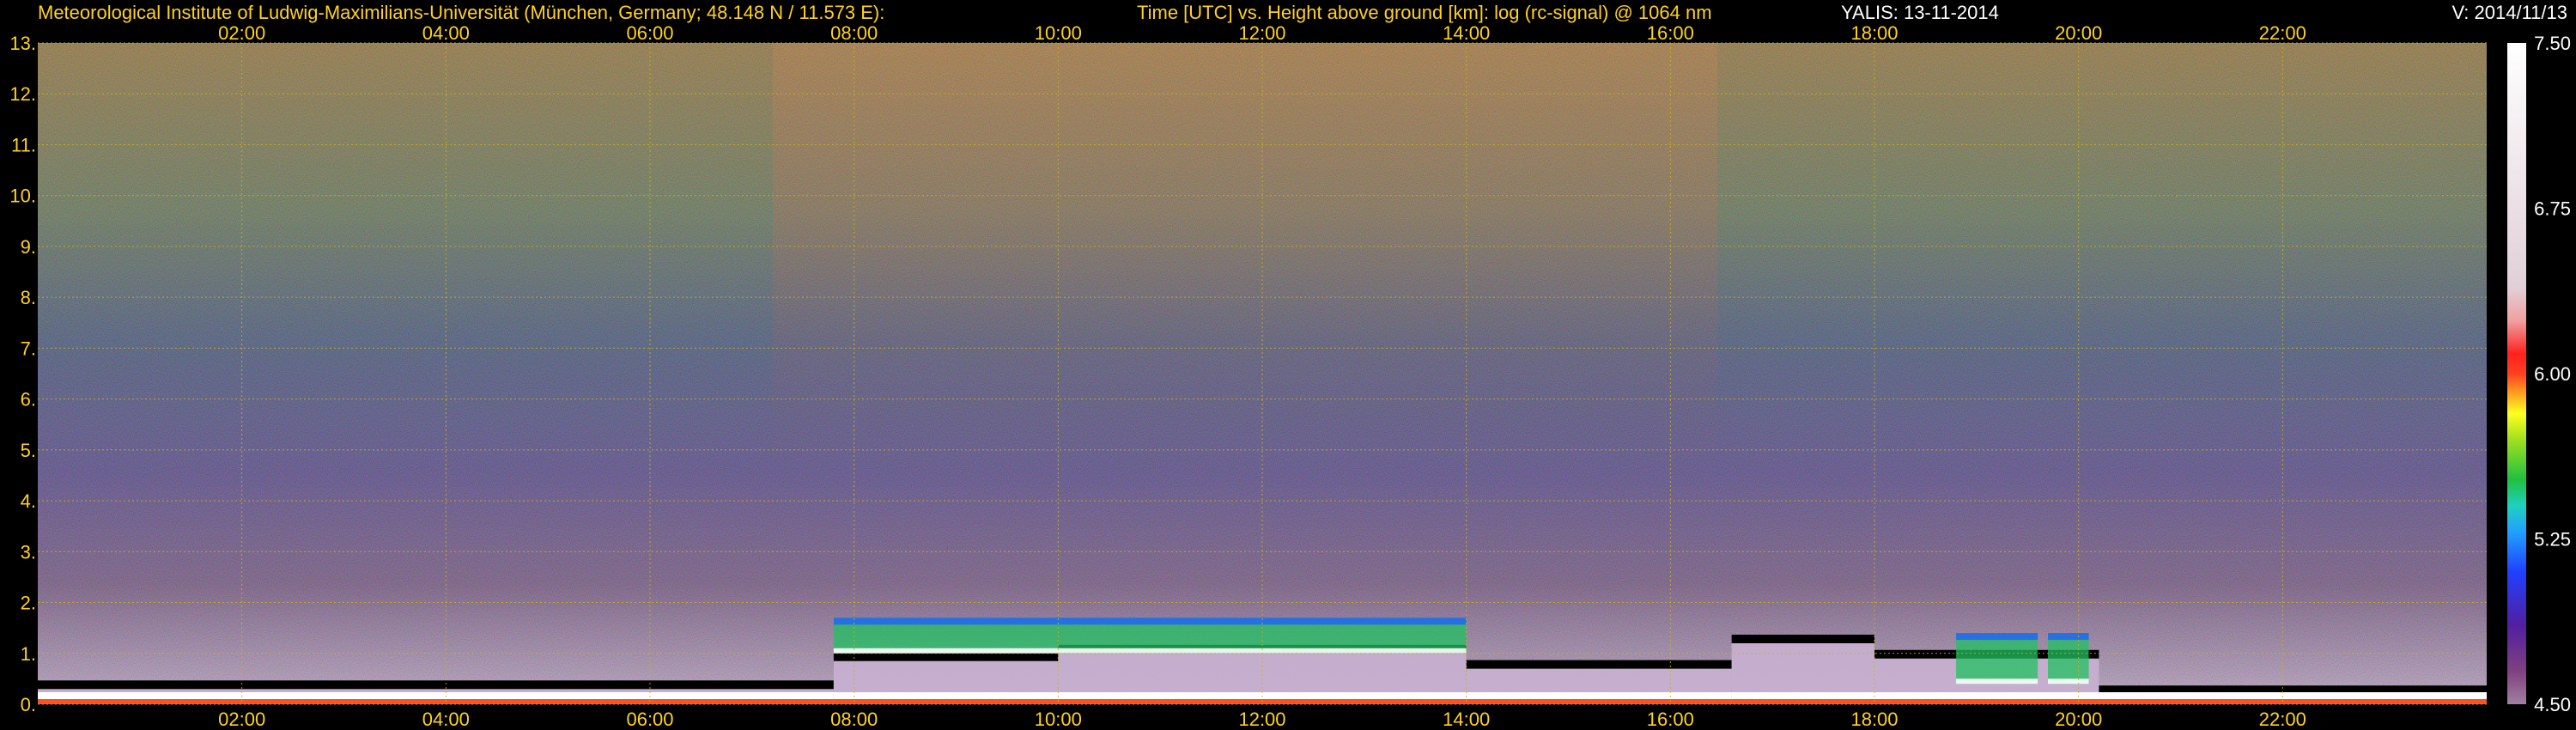  Describe the element at coordinates (1466, 33) in the screenshot. I see `x-tick-top-label: 14:00` at that location.